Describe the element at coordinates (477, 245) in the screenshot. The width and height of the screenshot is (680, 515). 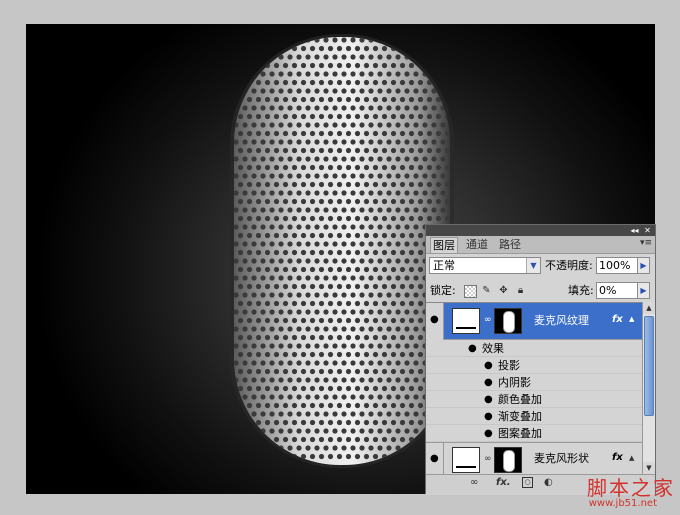
I see `tab-channels: 通道` at that location.